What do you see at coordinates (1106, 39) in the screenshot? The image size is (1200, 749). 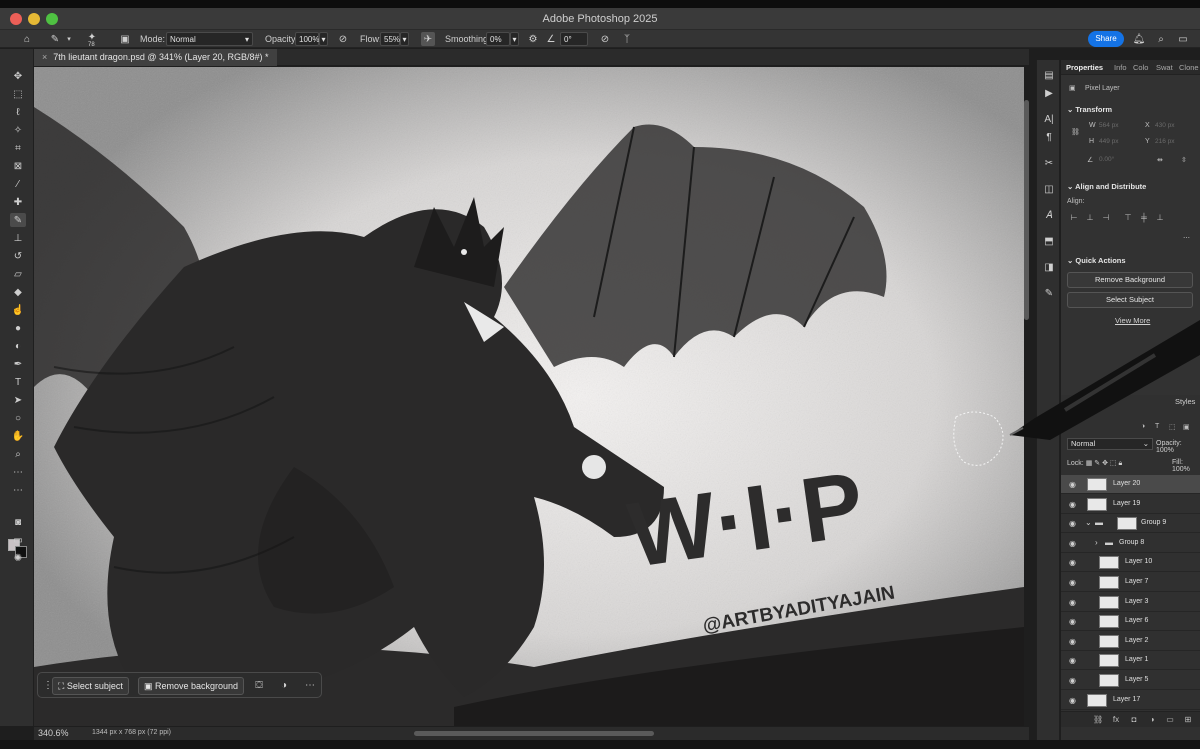 I see `share-button: Share` at bounding box center [1106, 39].